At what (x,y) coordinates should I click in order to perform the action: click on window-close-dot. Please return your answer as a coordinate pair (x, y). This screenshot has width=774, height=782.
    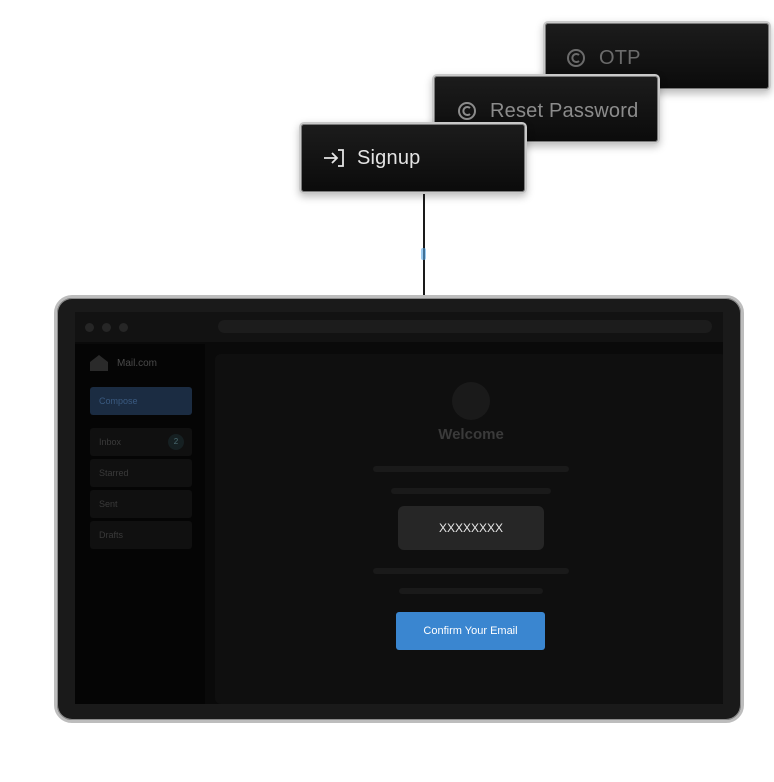
    Looking at the image, I should click on (89, 327).